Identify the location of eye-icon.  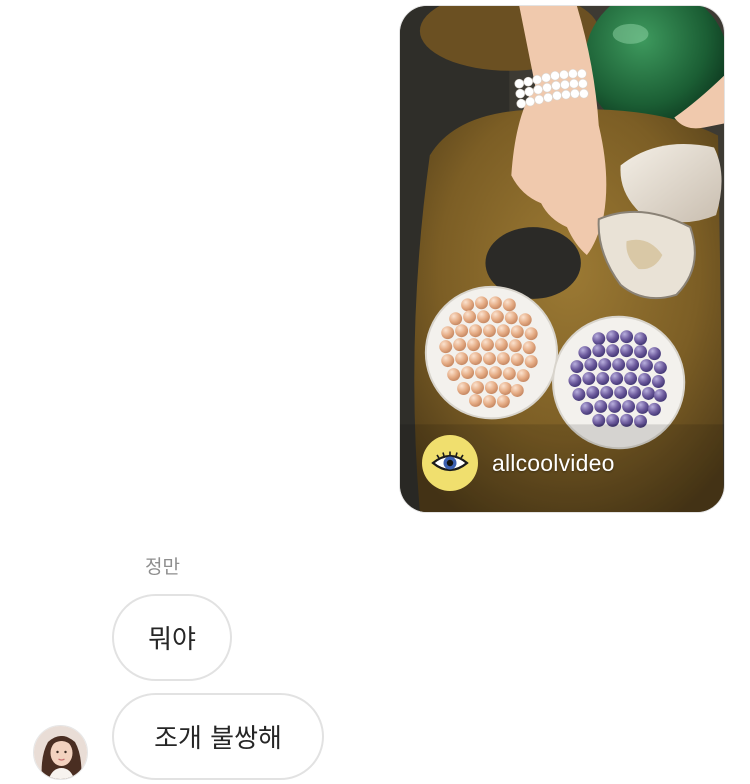
(450, 461).